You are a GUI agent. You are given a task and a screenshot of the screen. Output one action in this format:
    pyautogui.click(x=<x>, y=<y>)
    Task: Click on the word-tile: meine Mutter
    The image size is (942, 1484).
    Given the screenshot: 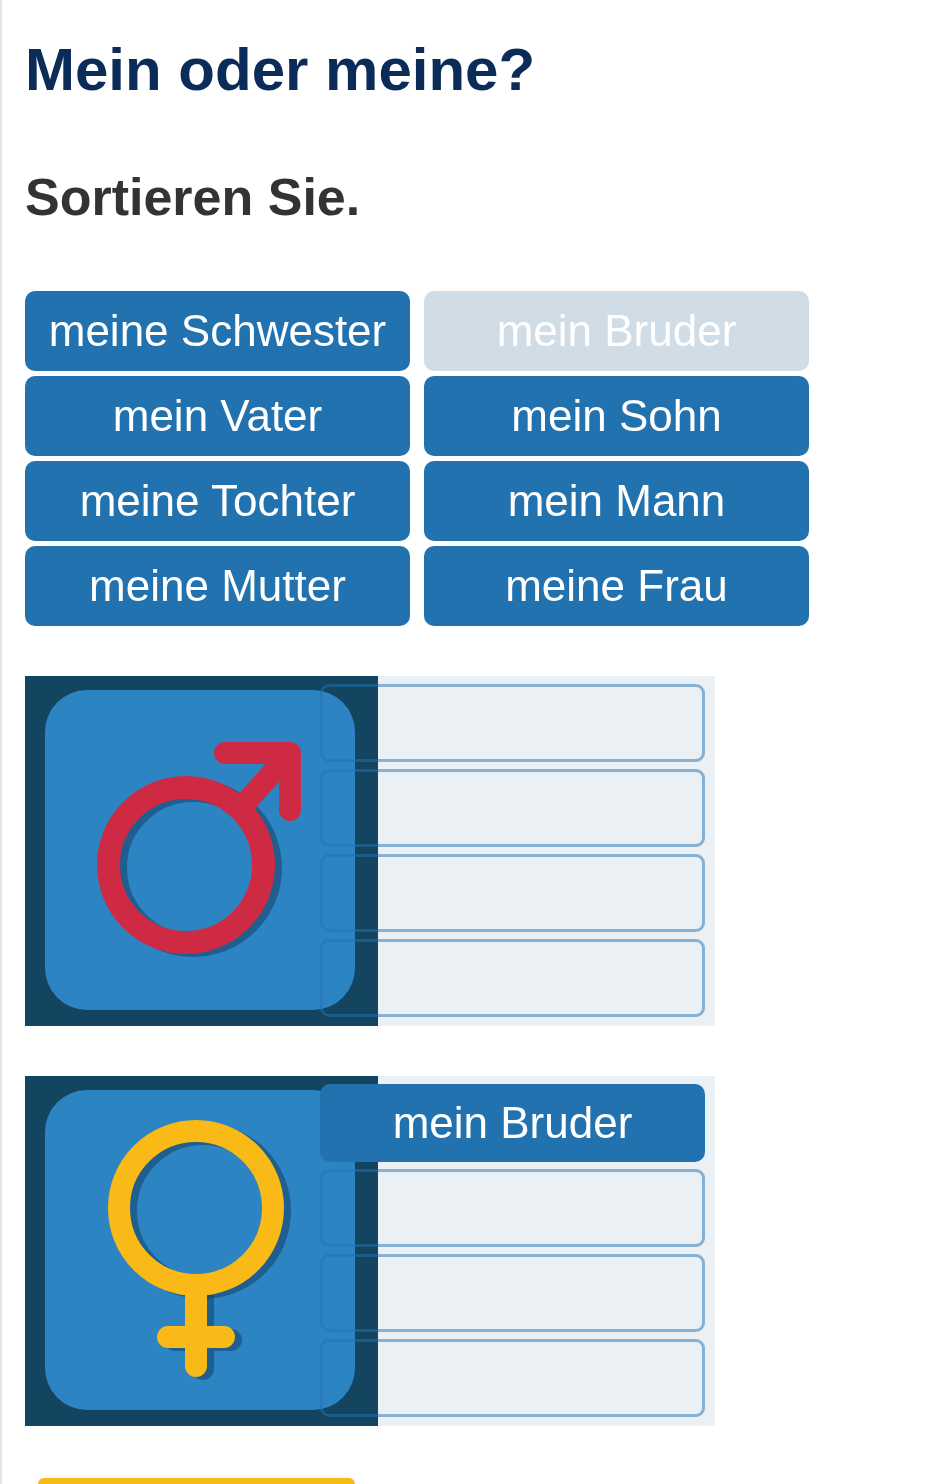 What is the action you would take?
    pyautogui.click(x=217, y=586)
    